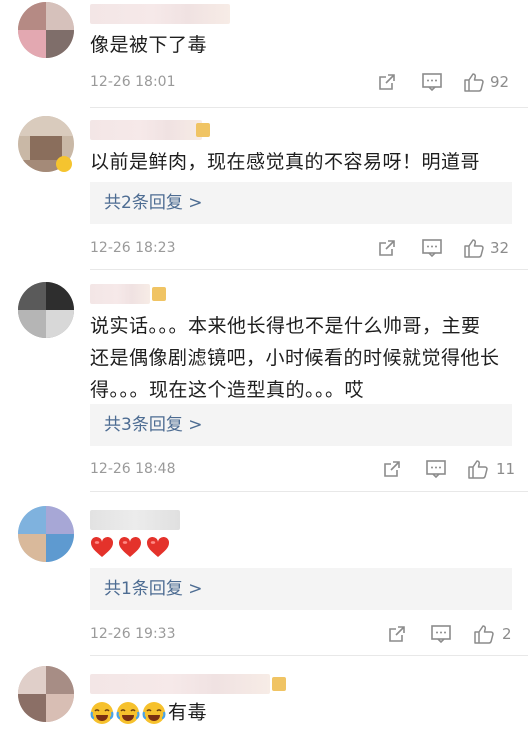  I want to click on timestamp: 12-26 19:33, so click(133, 634).